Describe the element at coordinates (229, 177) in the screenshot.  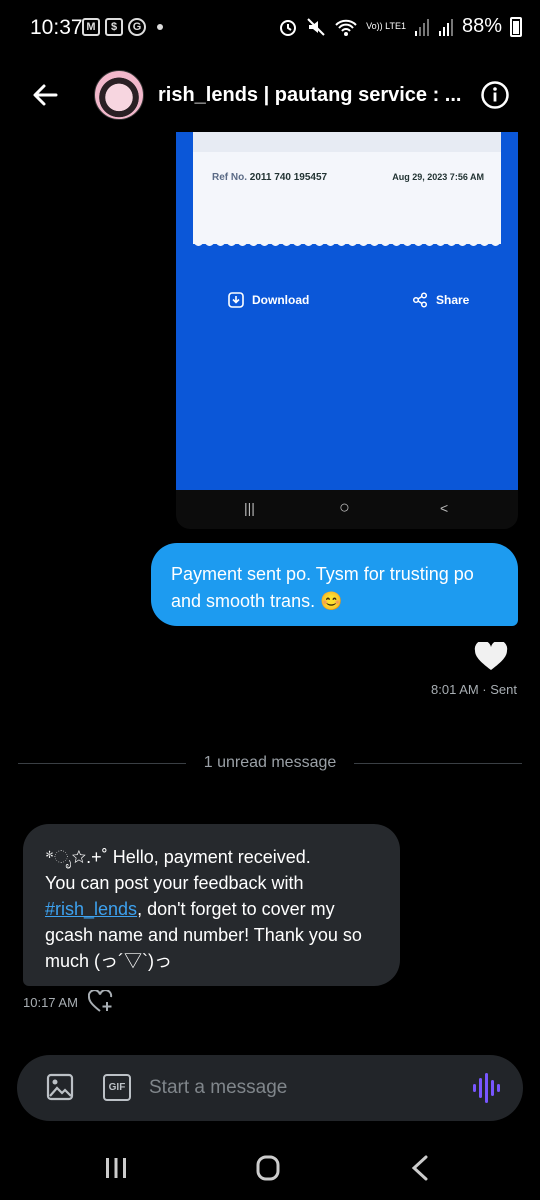
I see `ref-label: Ref No.` at that location.